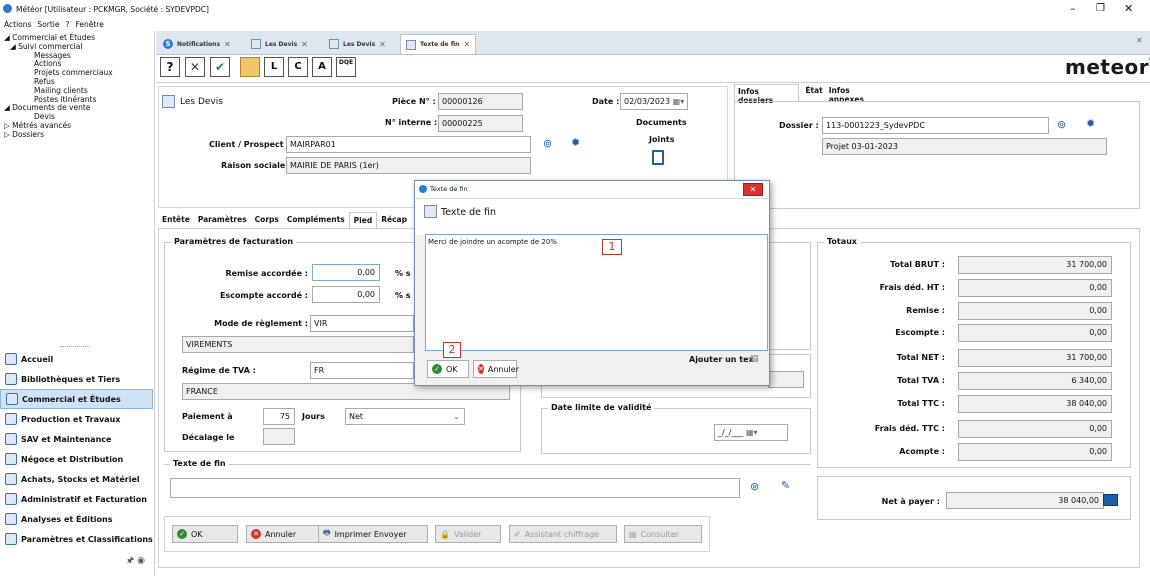 This screenshot has height=576, width=1150. Describe the element at coordinates (267, 220) in the screenshot. I see `tab-corps: Corps` at that location.